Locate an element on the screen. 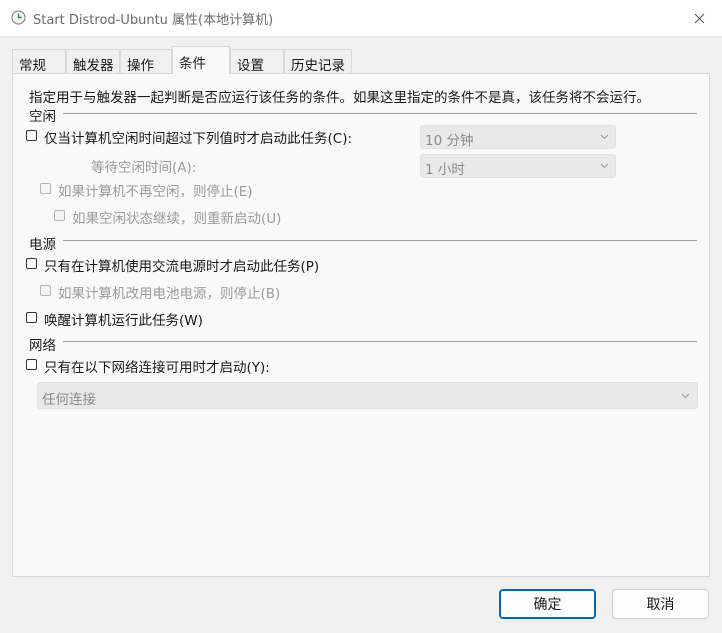 The height and width of the screenshot is (633, 722). network-section-label: 网络 is located at coordinates (42, 346).